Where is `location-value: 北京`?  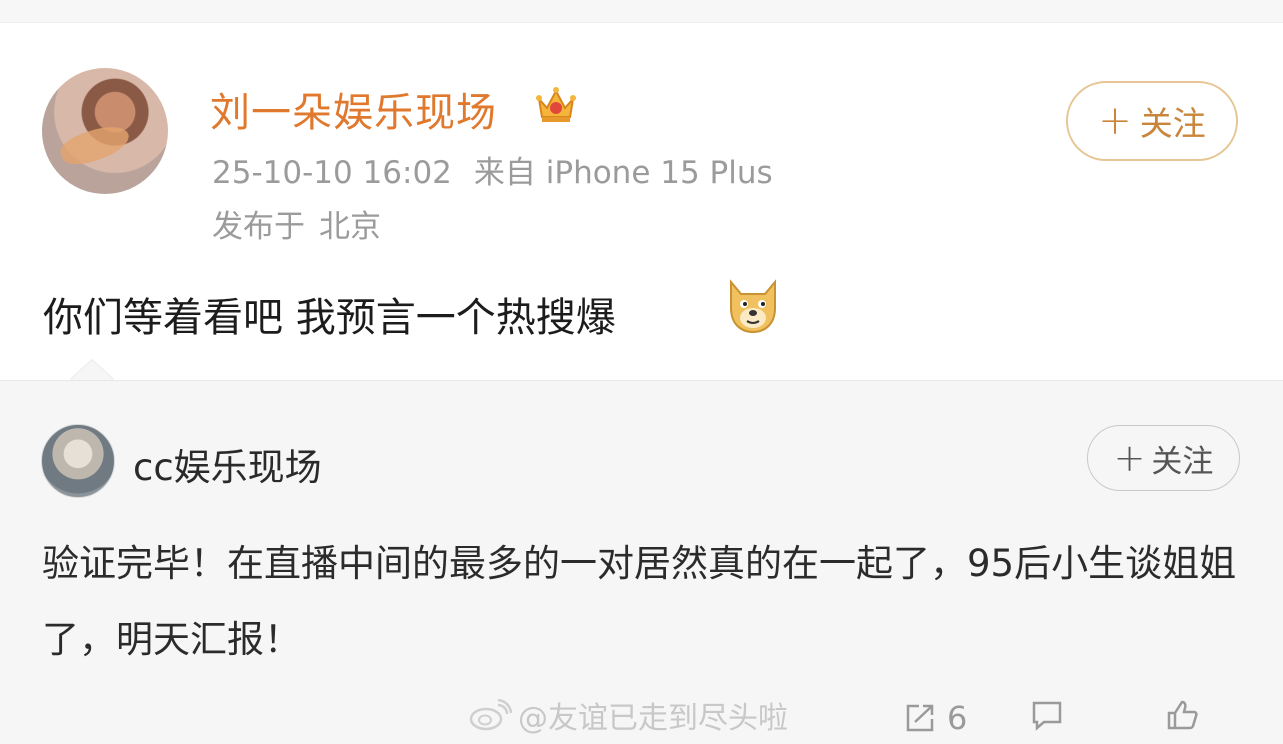 location-value: 北京 is located at coordinates (350, 227).